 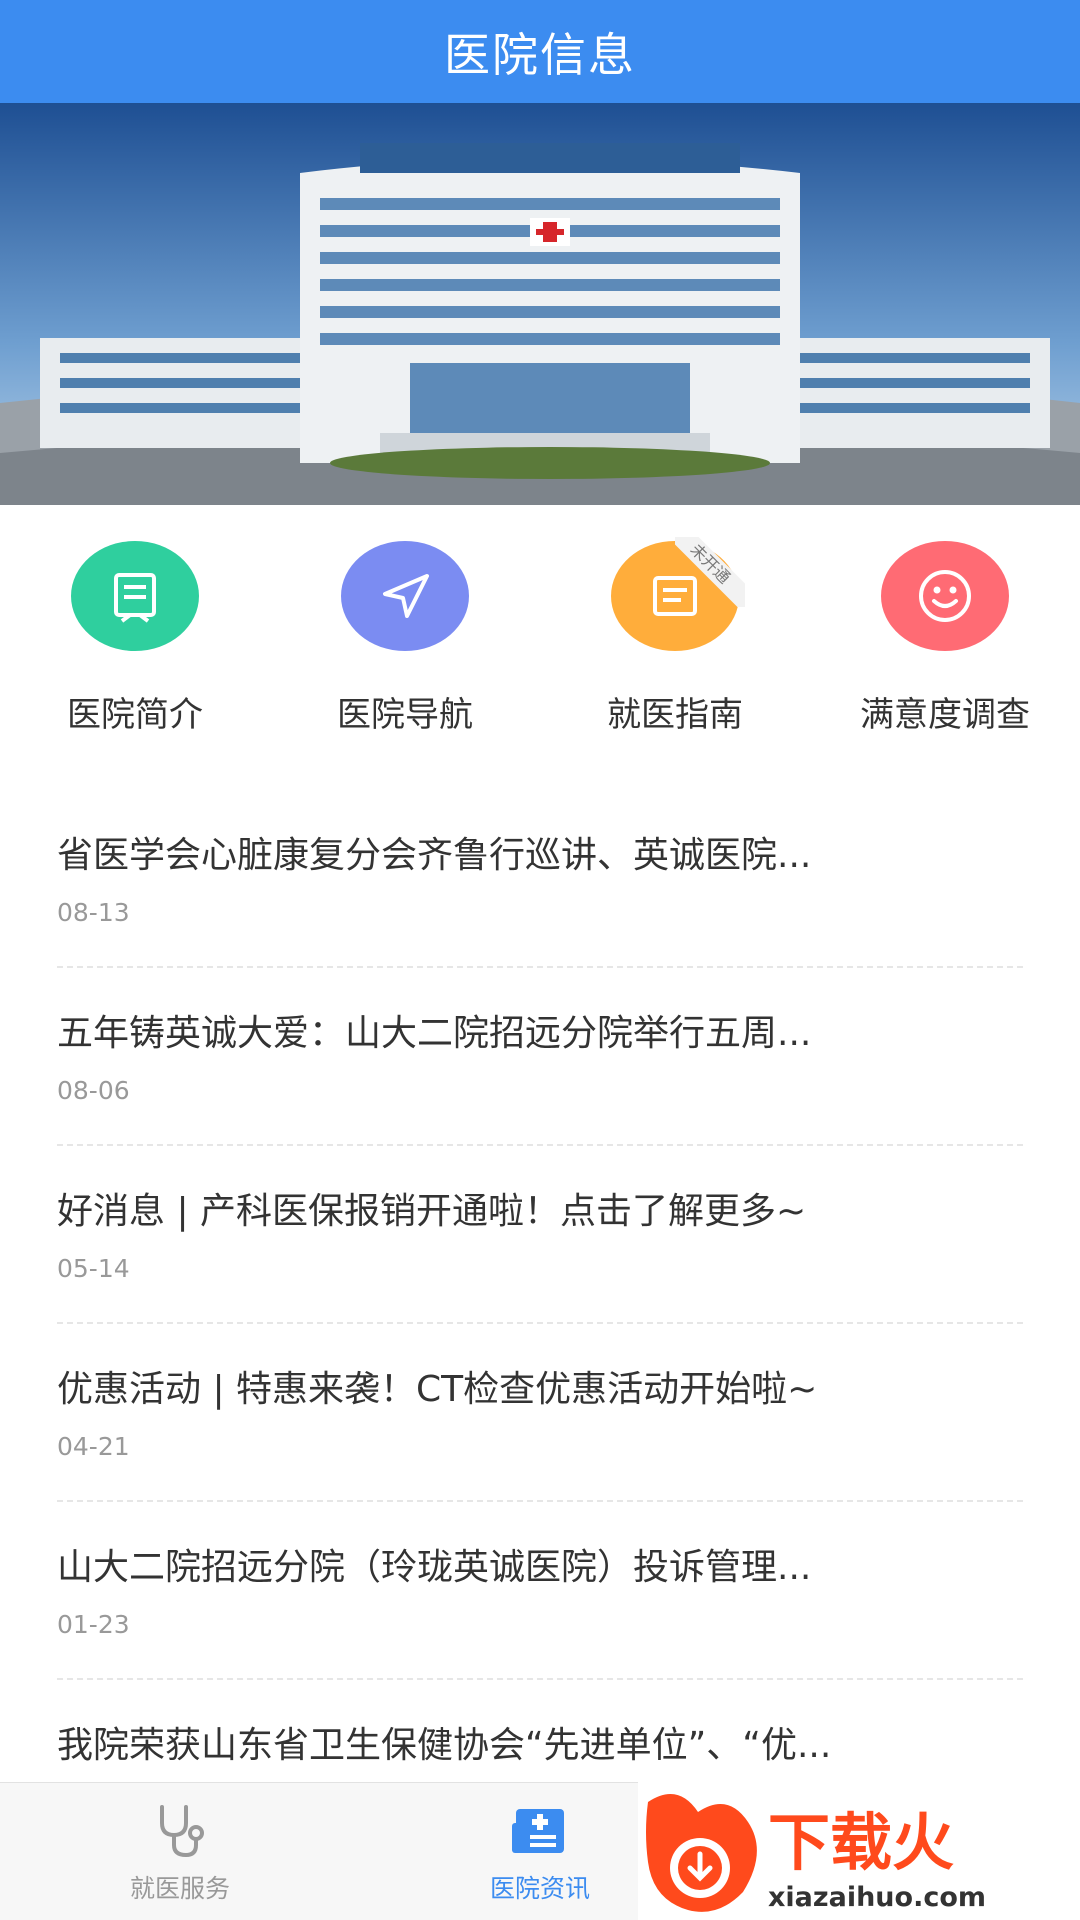 I want to click on guide-list-icon: 未开通, so click(x=678, y=594).